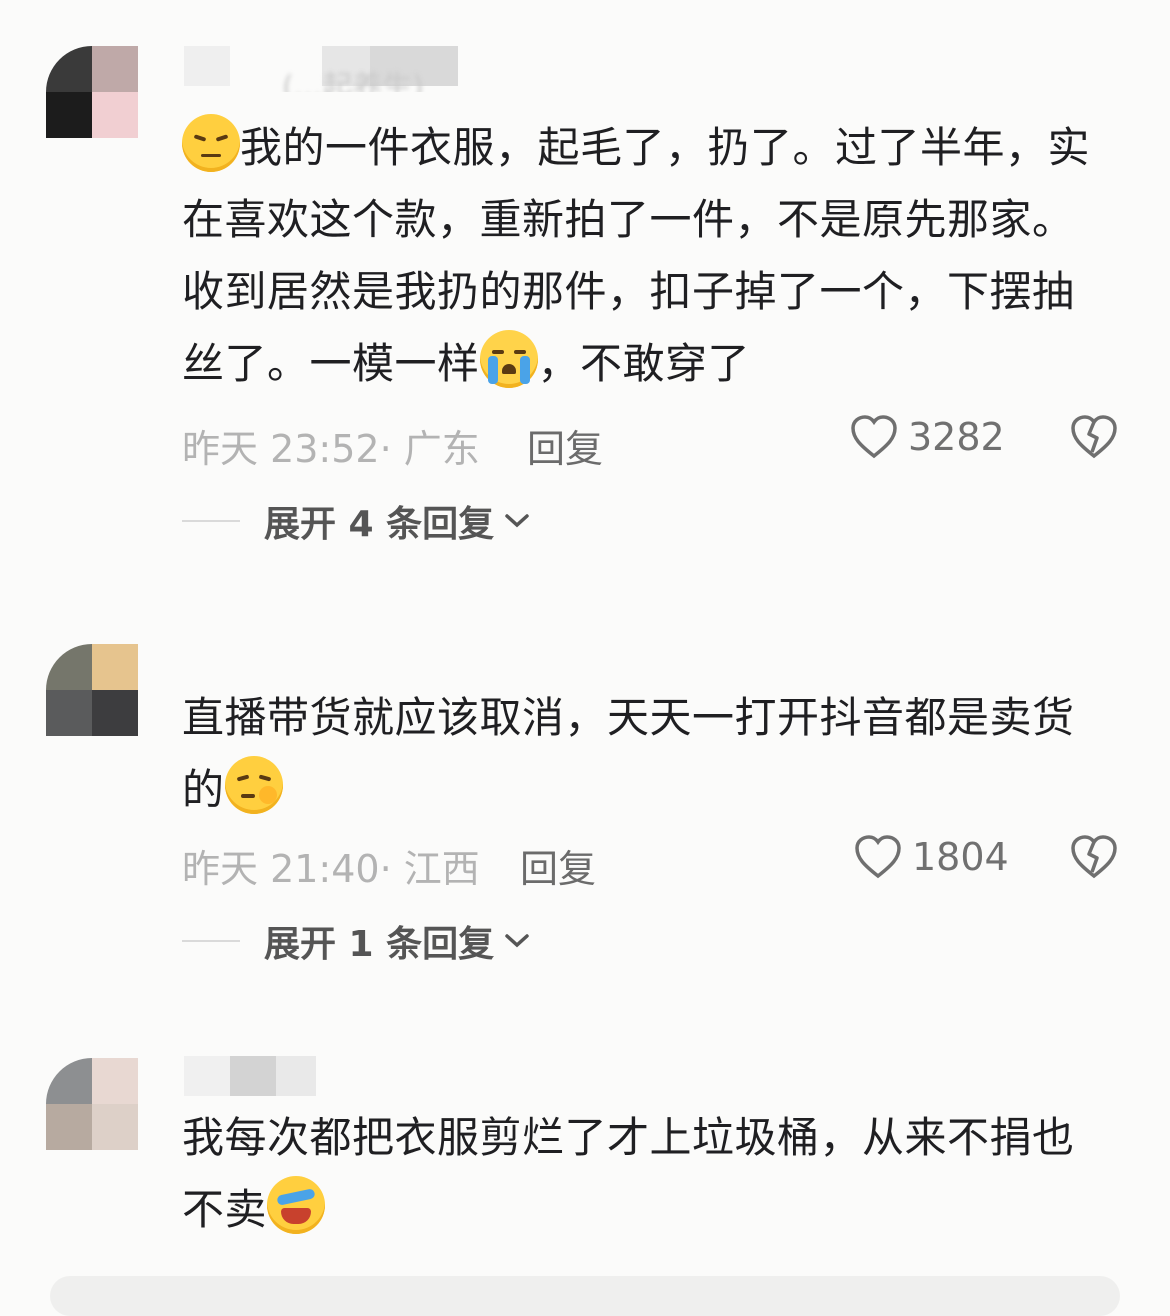  What do you see at coordinates (253, 785) in the screenshot?
I see `smirking-face-icon` at bounding box center [253, 785].